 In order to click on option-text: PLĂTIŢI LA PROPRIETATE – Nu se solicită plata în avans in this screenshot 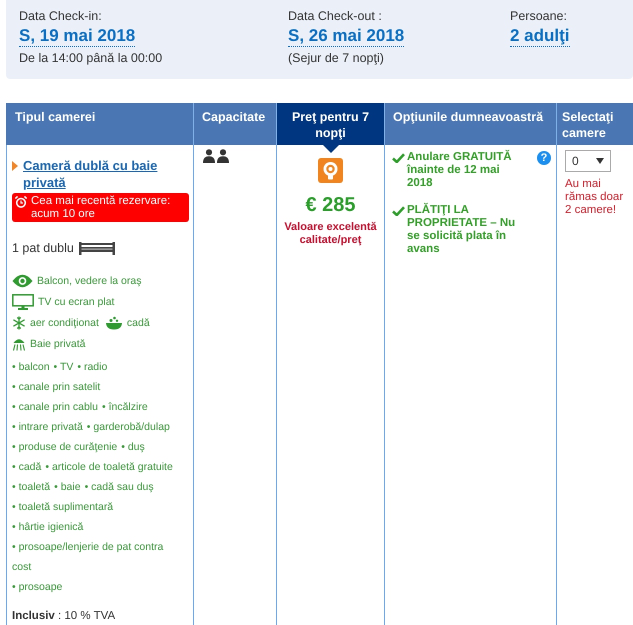, I will do `click(461, 230)`.